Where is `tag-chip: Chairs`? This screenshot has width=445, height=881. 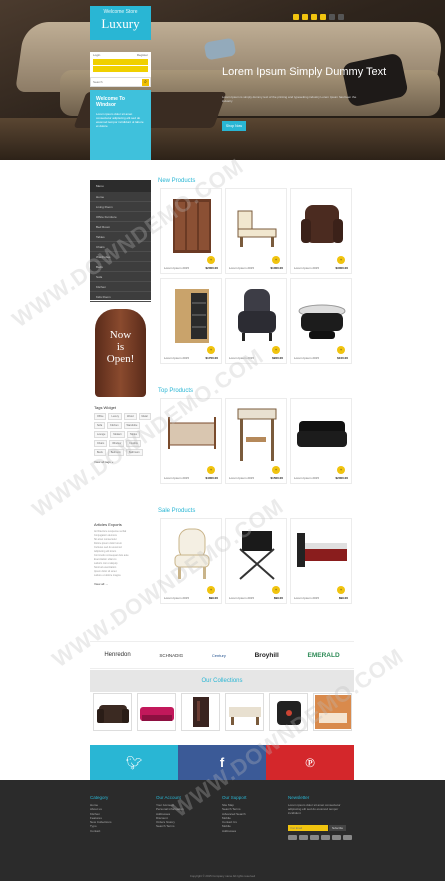 tag-chip: Chairs is located at coordinates (101, 443).